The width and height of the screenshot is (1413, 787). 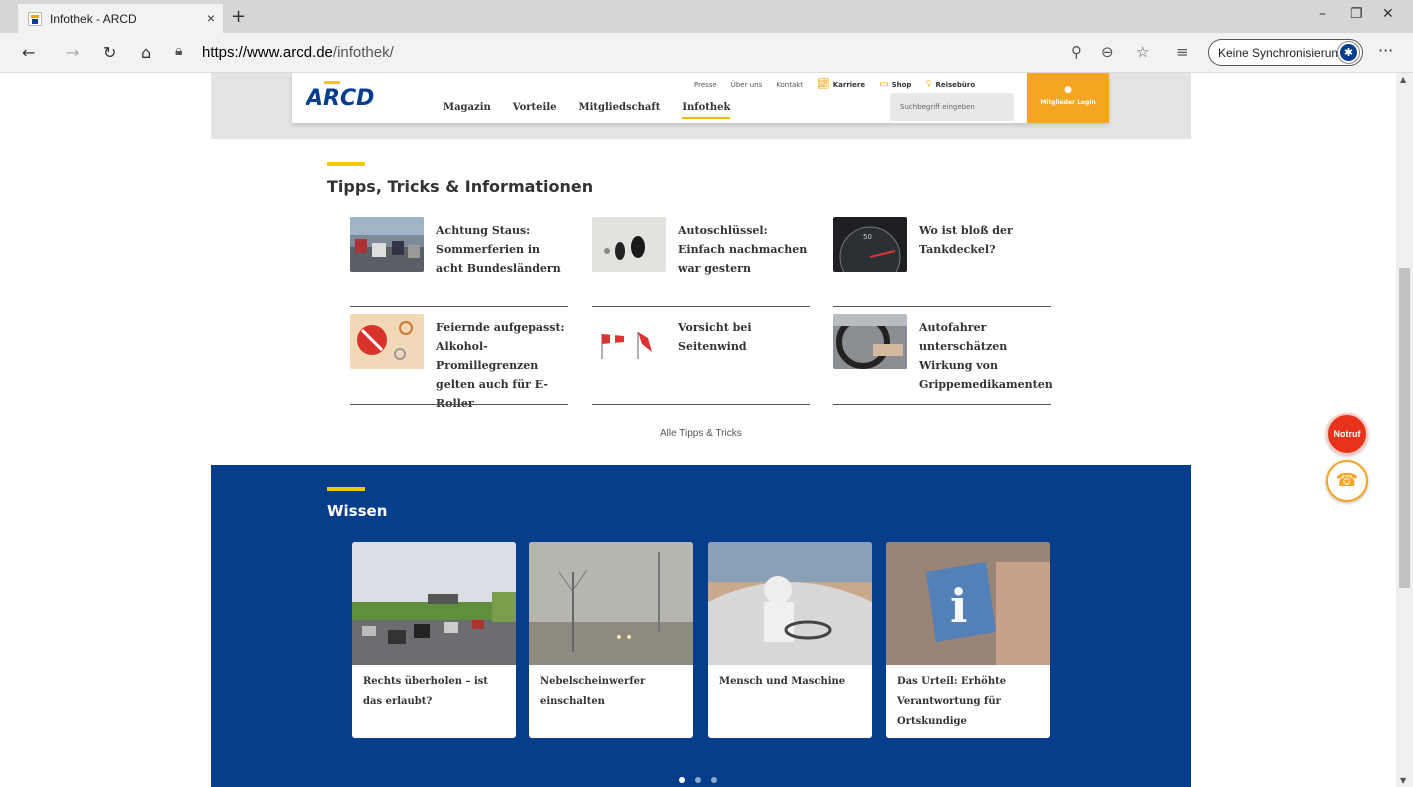 What do you see at coordinates (705, 85) in the screenshot?
I see `meta-presse: Presse` at bounding box center [705, 85].